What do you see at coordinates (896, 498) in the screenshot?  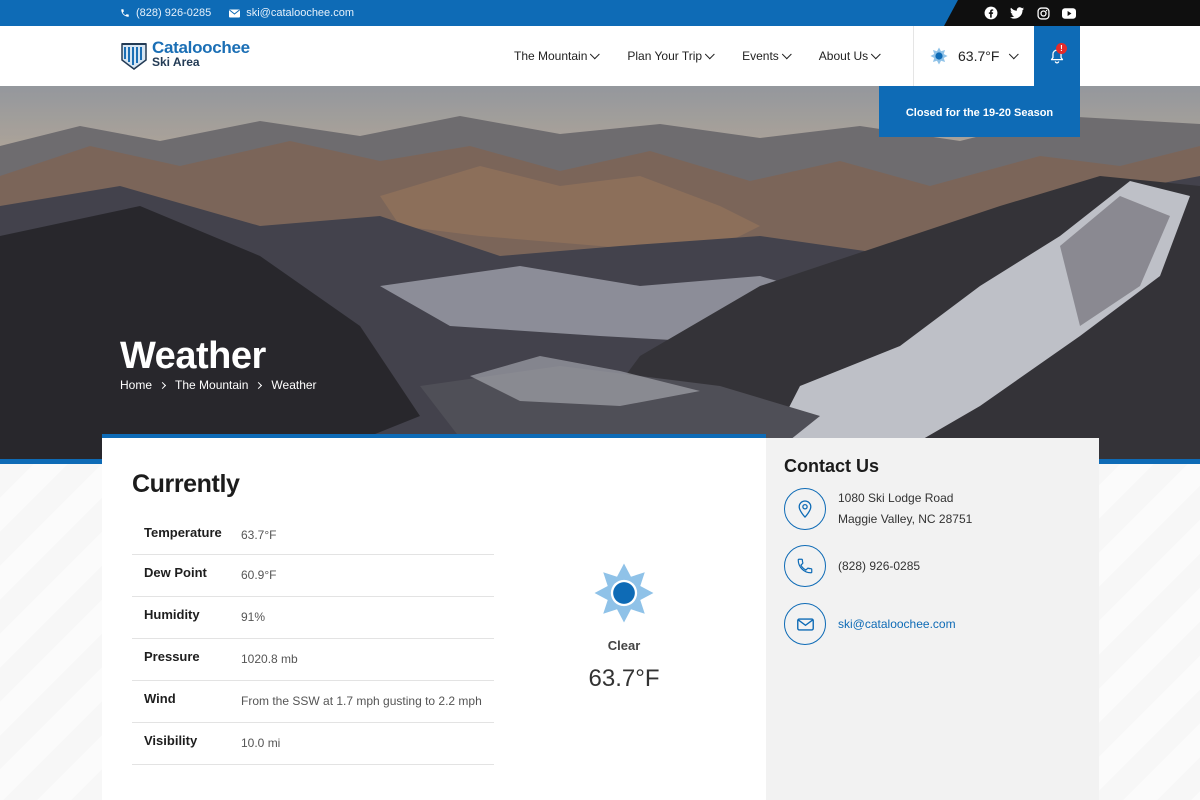 I see `address-line-1: 1080 Ski Lodge Road` at bounding box center [896, 498].